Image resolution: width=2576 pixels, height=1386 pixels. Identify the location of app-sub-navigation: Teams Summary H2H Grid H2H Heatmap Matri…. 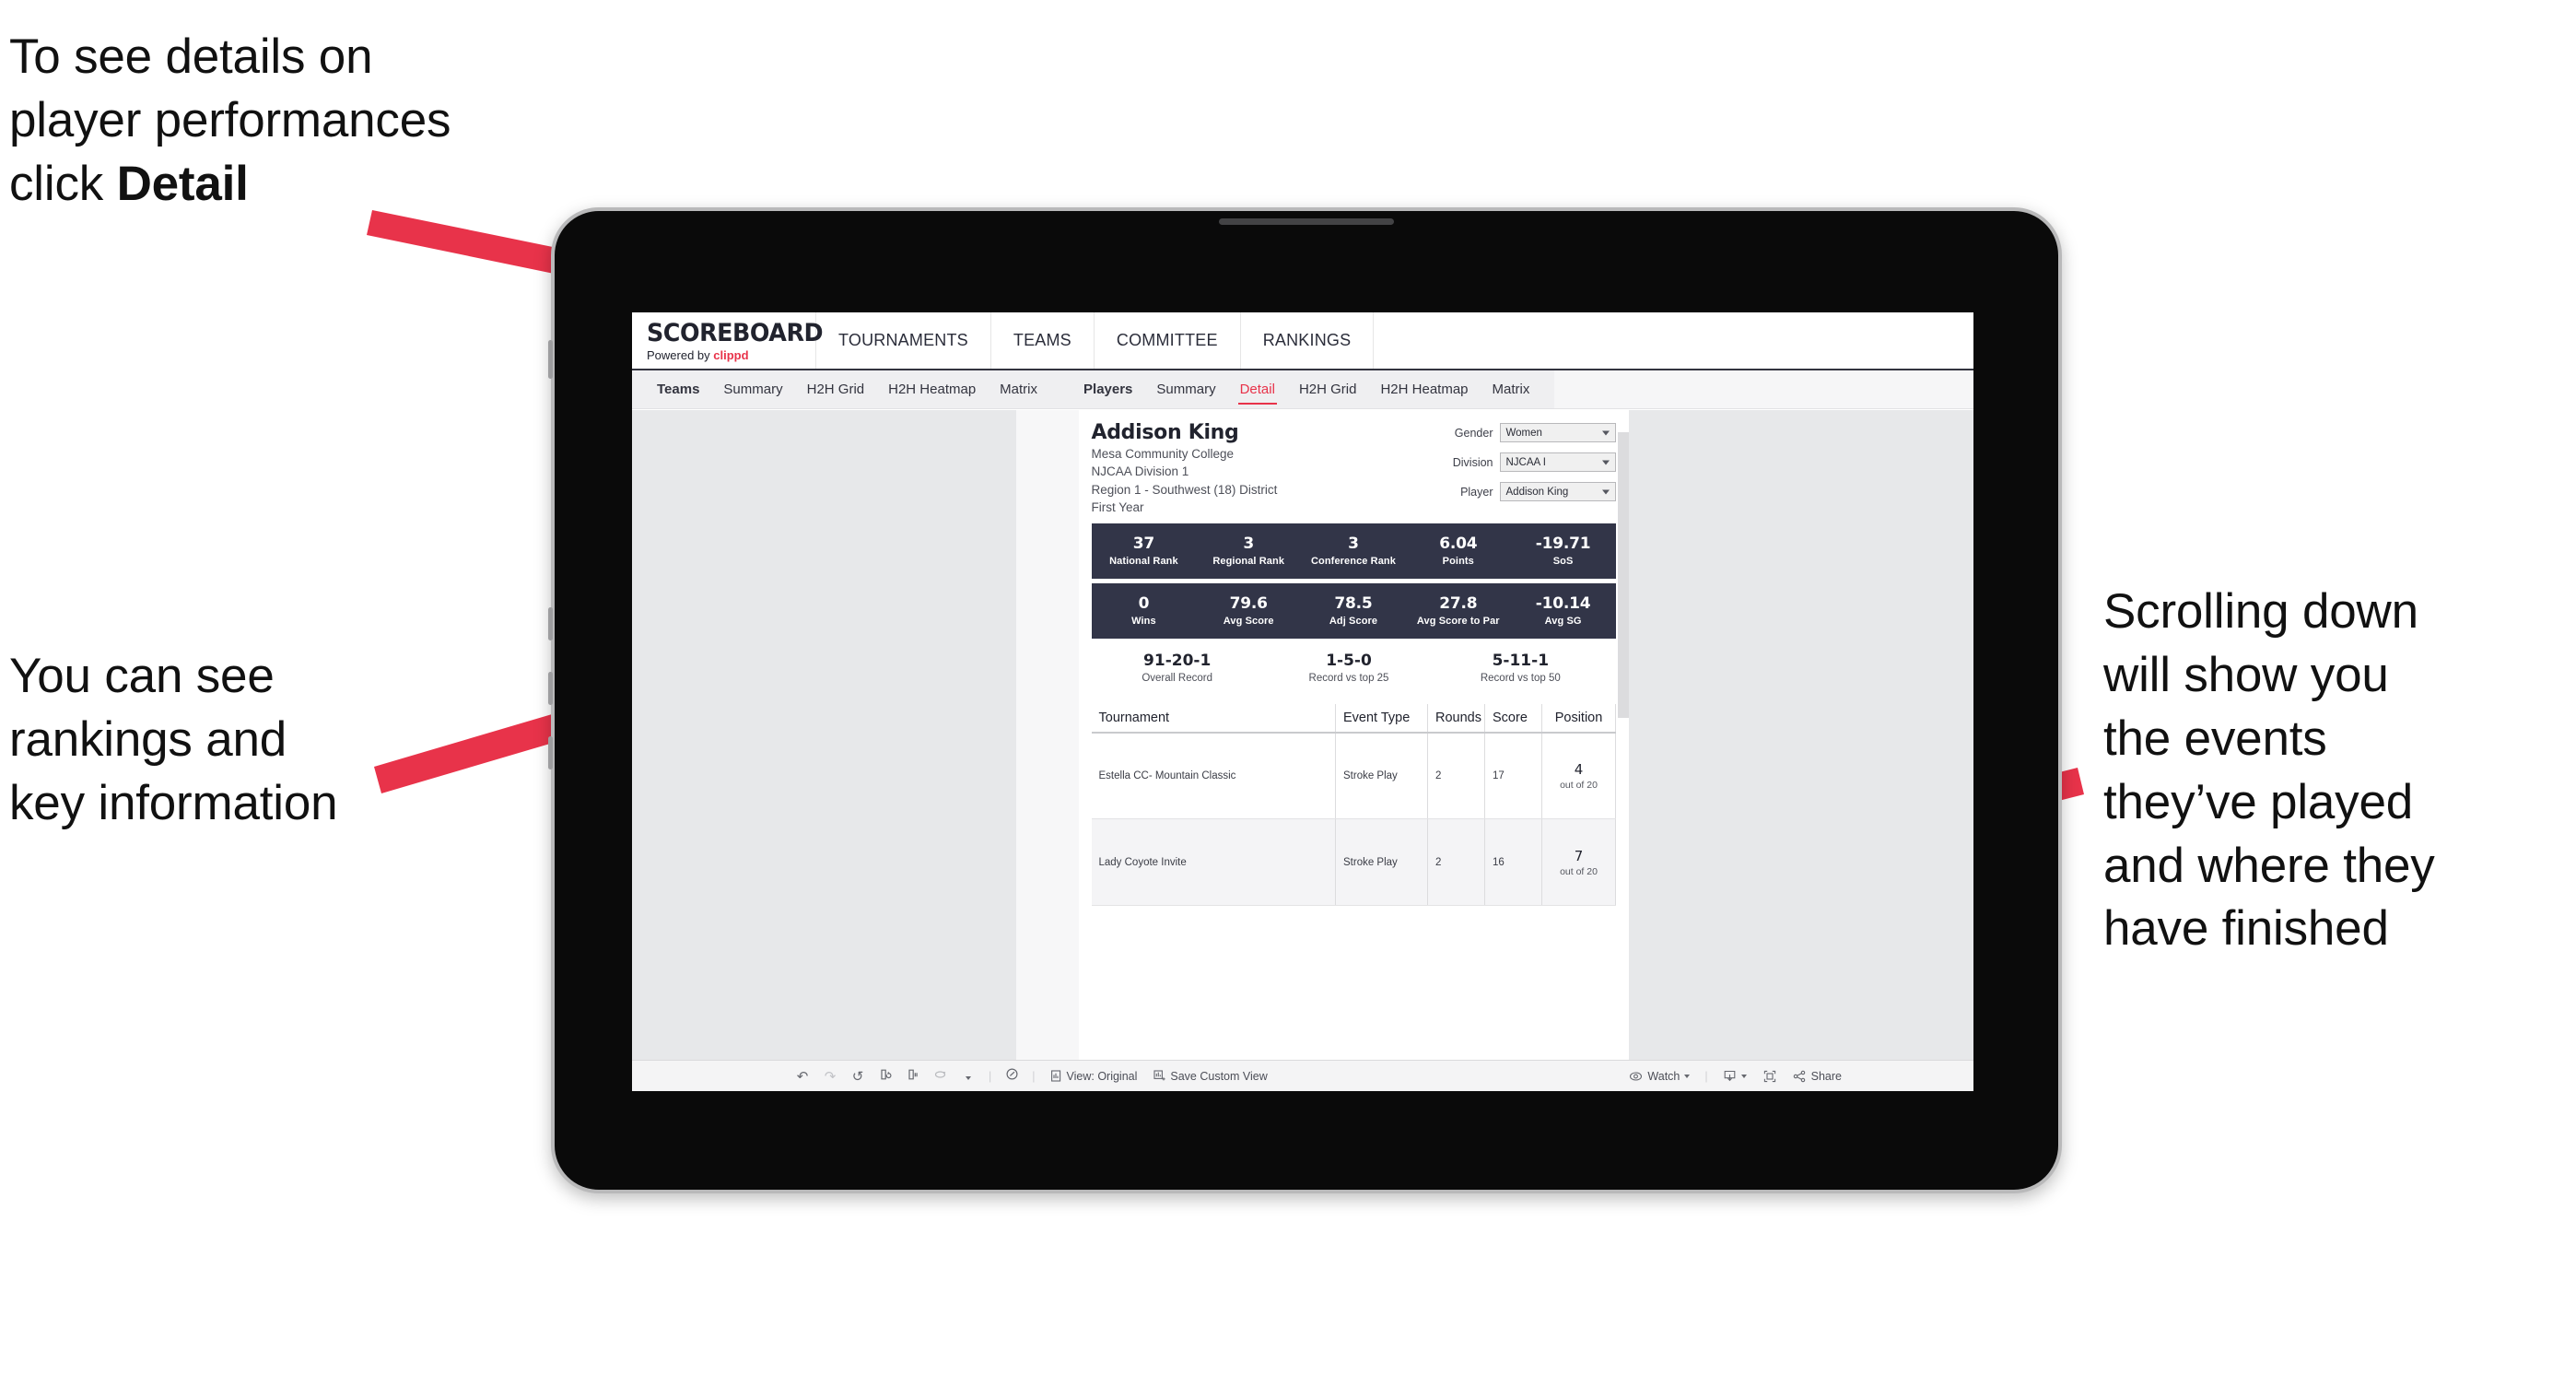
(1302, 389).